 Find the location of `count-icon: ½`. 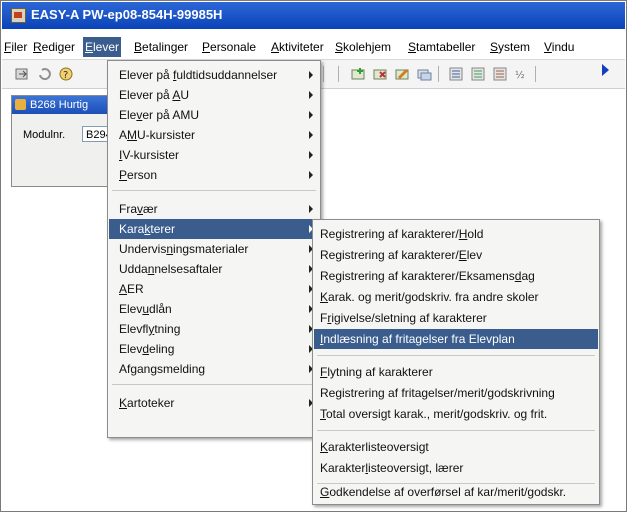

count-icon: ½ is located at coordinates (522, 74).